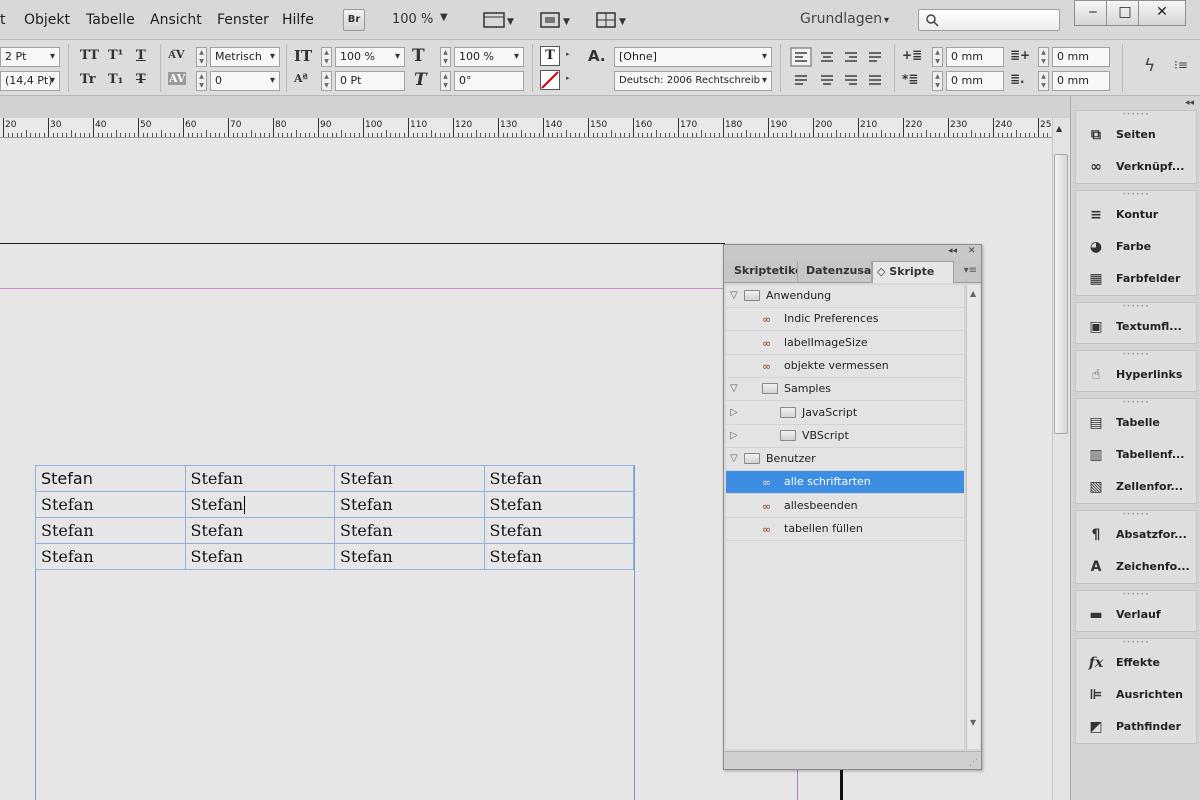 This screenshot has width=1200, height=800. I want to click on folder-row: ▷ VBScript, so click(845, 436).